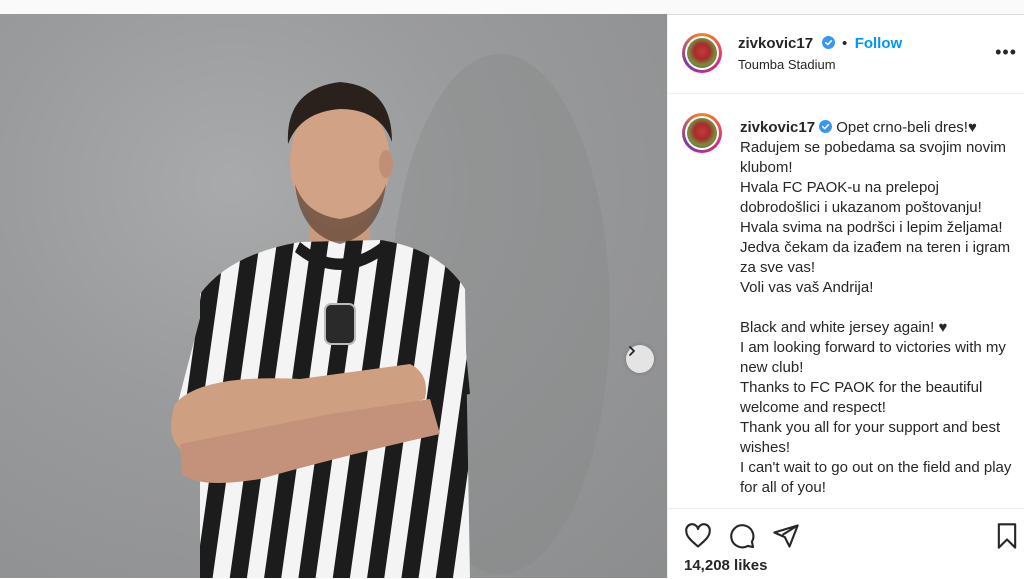 The height and width of the screenshot is (579, 1024). What do you see at coordinates (632, 351) in the screenshot?
I see `chevron-right-icon` at bounding box center [632, 351].